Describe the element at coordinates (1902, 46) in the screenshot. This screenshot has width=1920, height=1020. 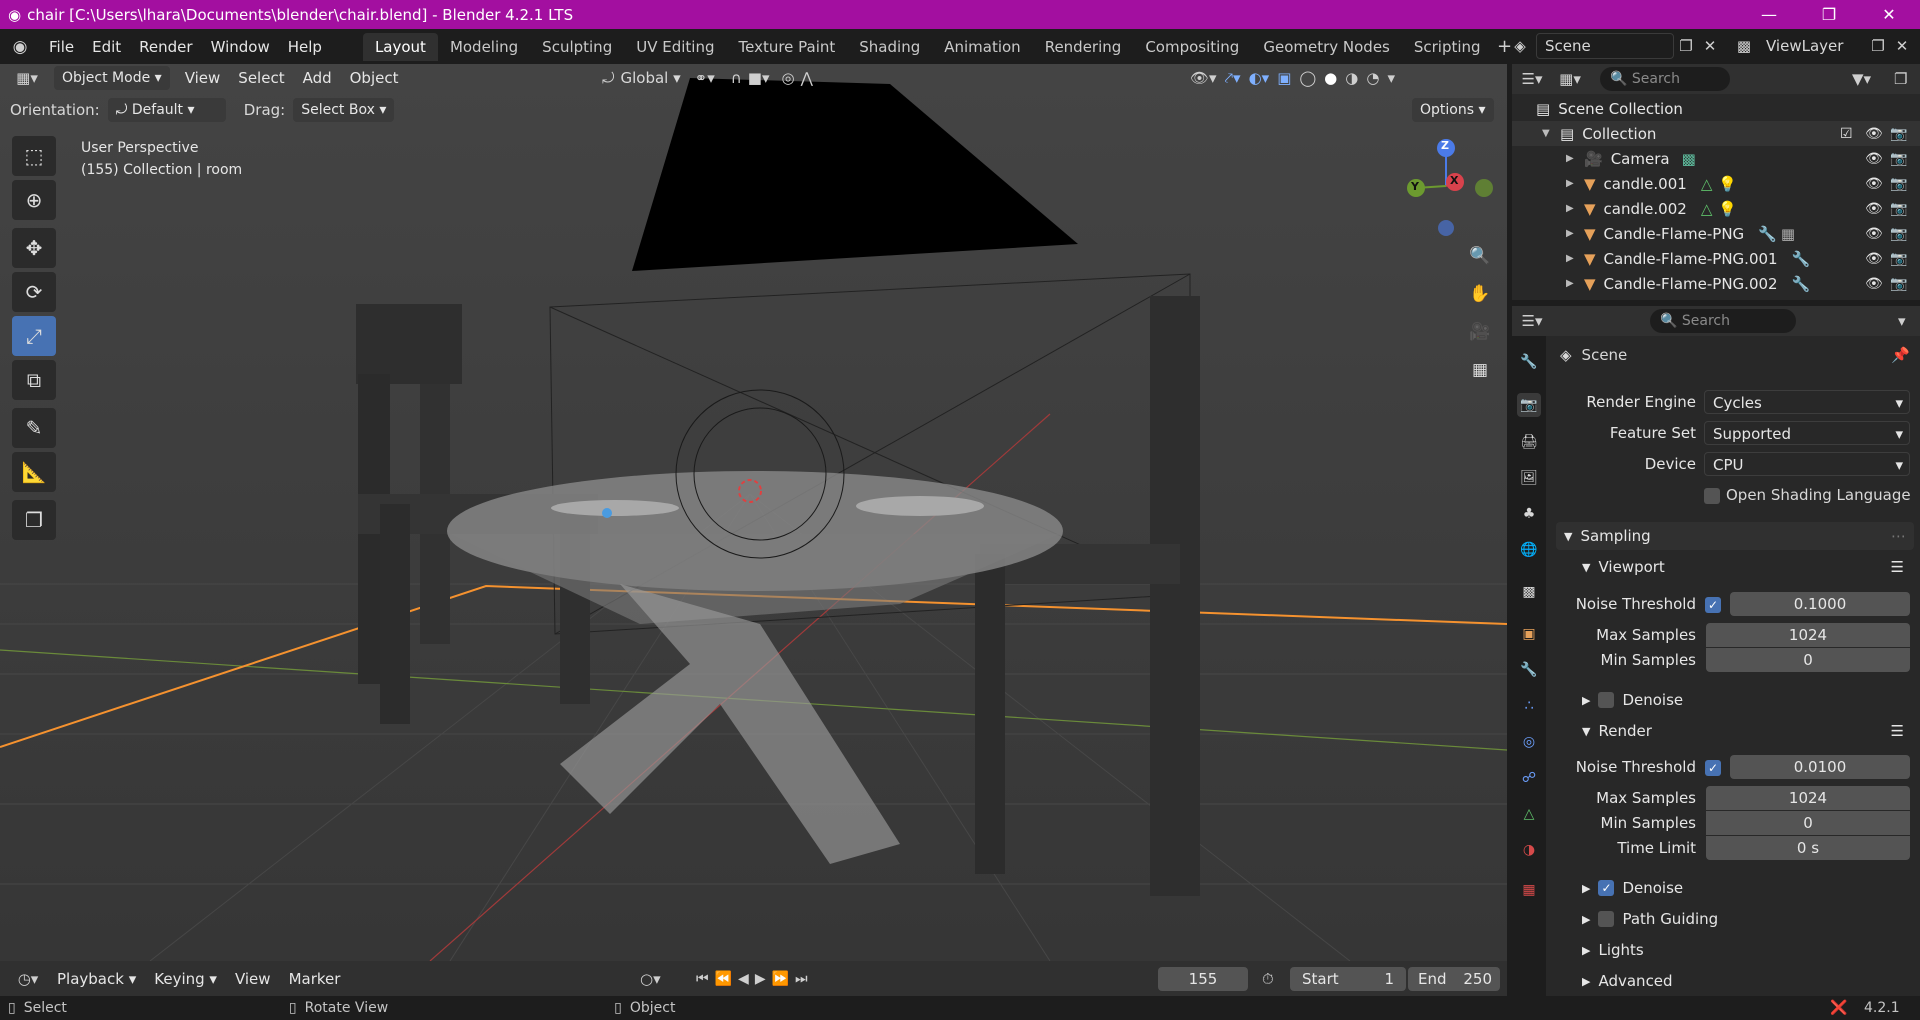
I see `delete-viewlayer-icon: ✕` at that location.